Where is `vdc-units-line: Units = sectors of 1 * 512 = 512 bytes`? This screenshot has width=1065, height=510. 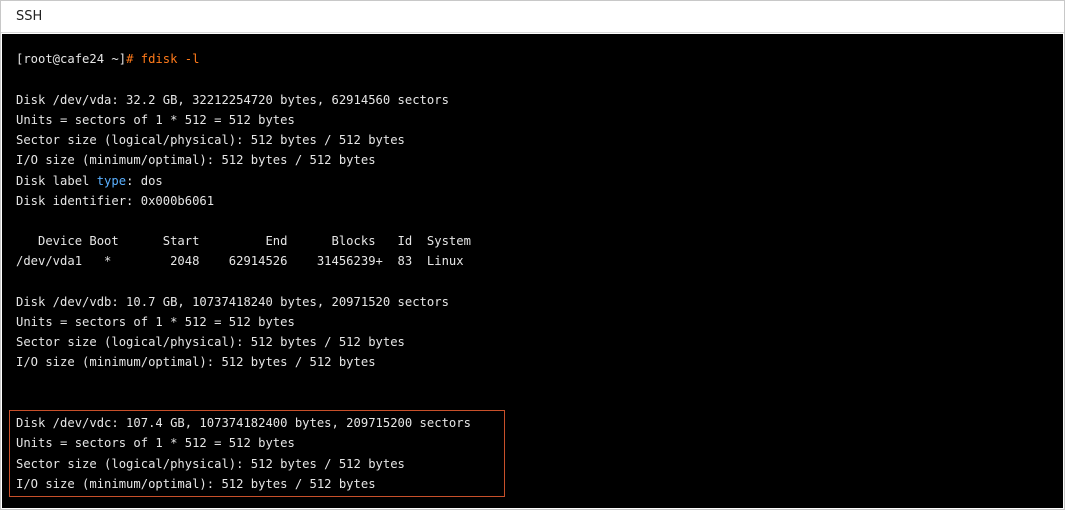
vdc-units-line: Units = sectors of 1 * 512 = 512 bytes is located at coordinates (155, 443).